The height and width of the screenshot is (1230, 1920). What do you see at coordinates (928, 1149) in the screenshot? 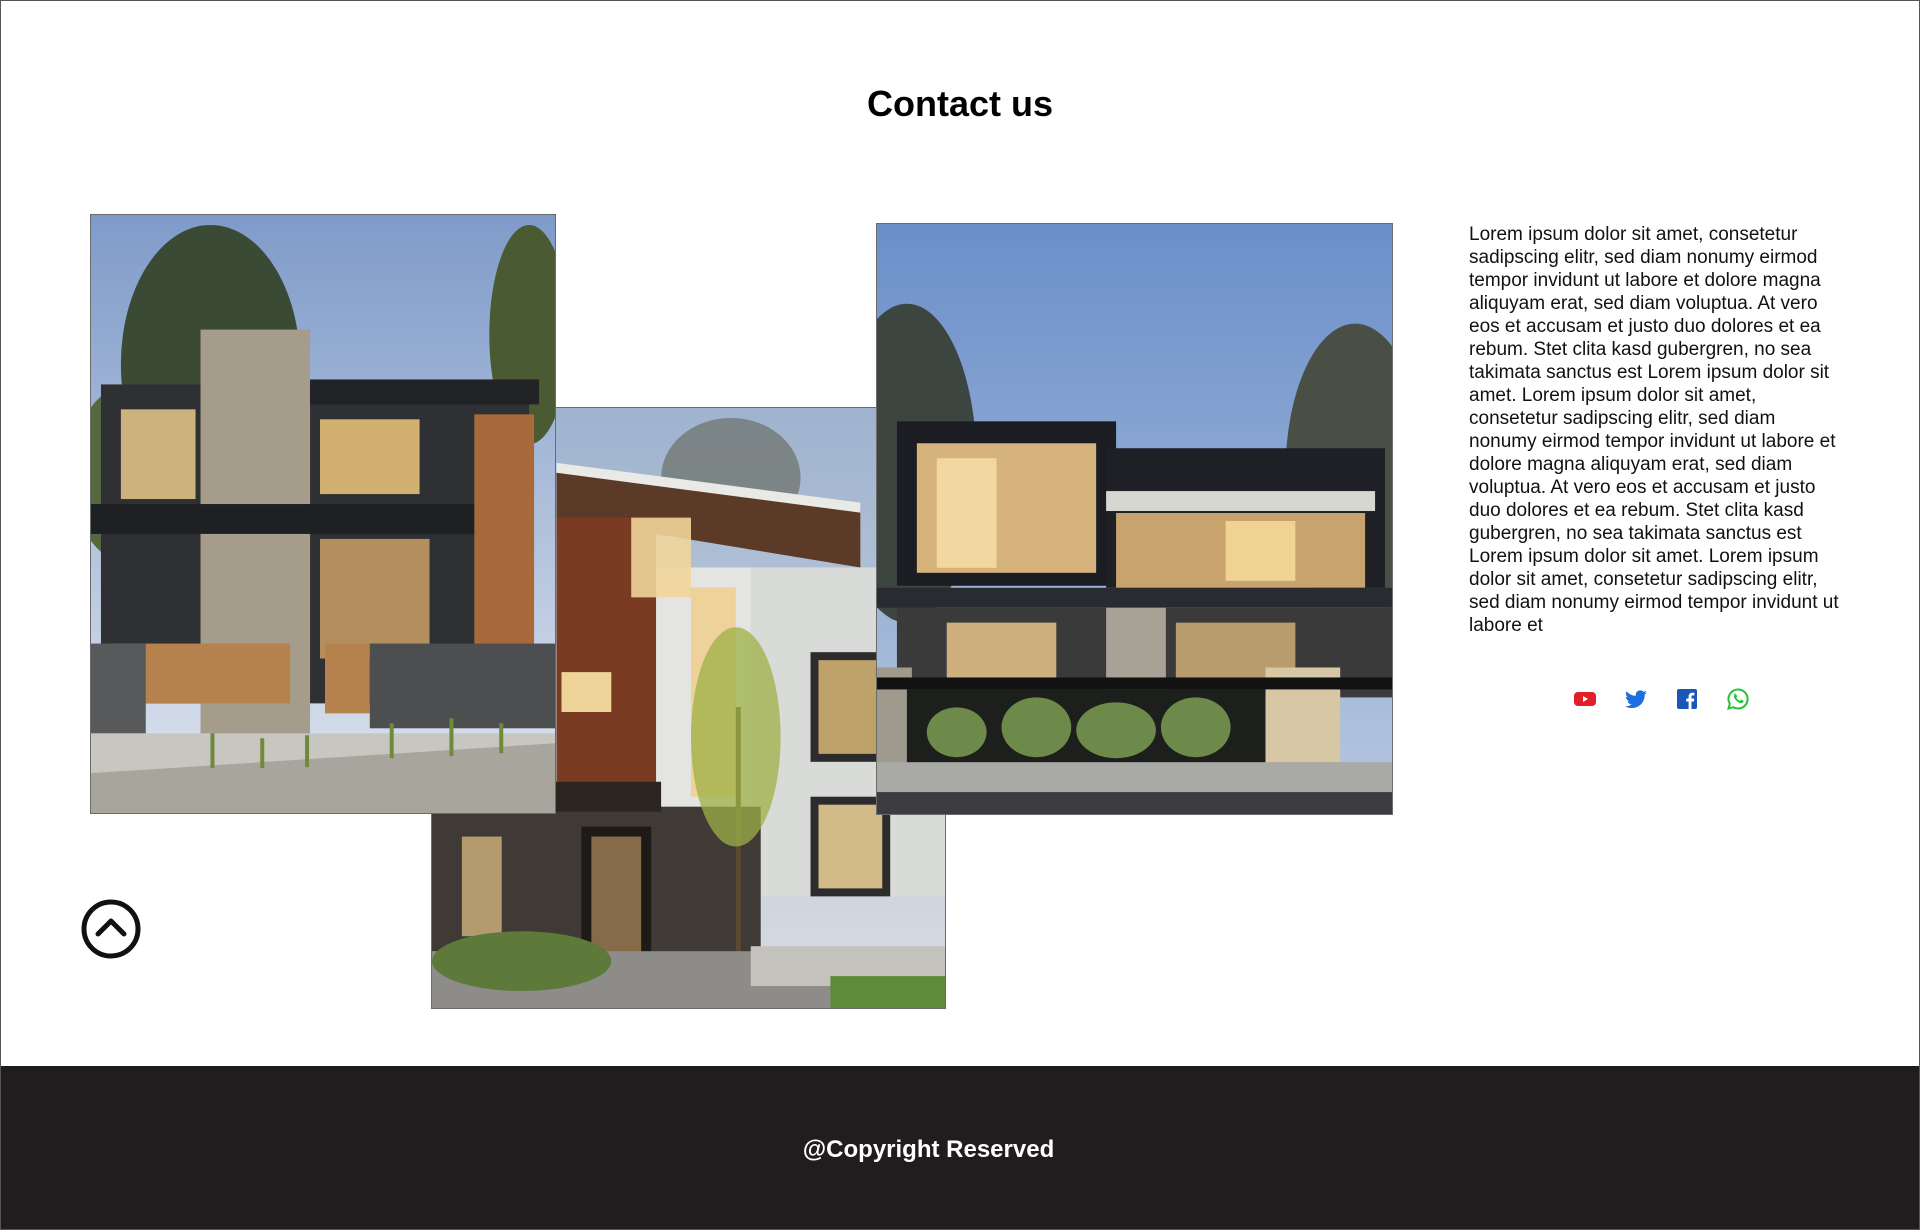
I see `copyright-text: @Copyright Reserved` at bounding box center [928, 1149].